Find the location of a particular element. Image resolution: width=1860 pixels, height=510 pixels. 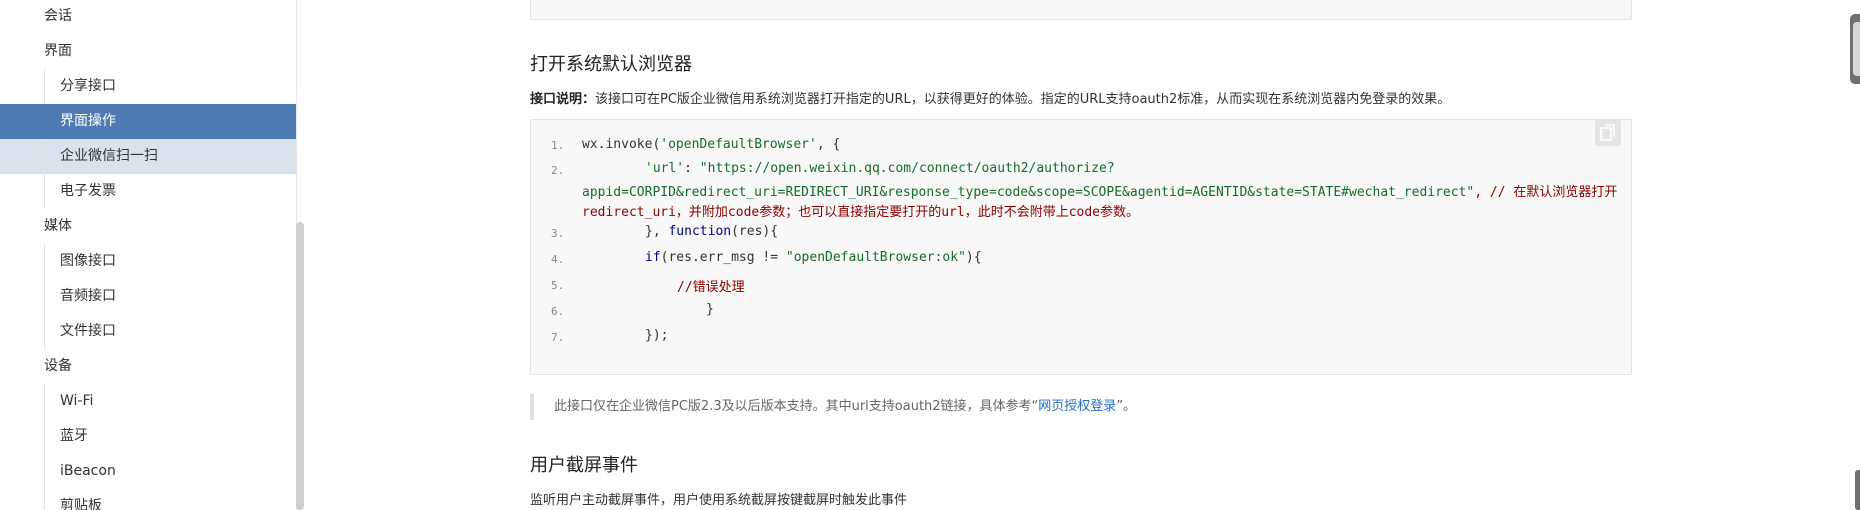

code-text: , { is located at coordinates (828, 144).